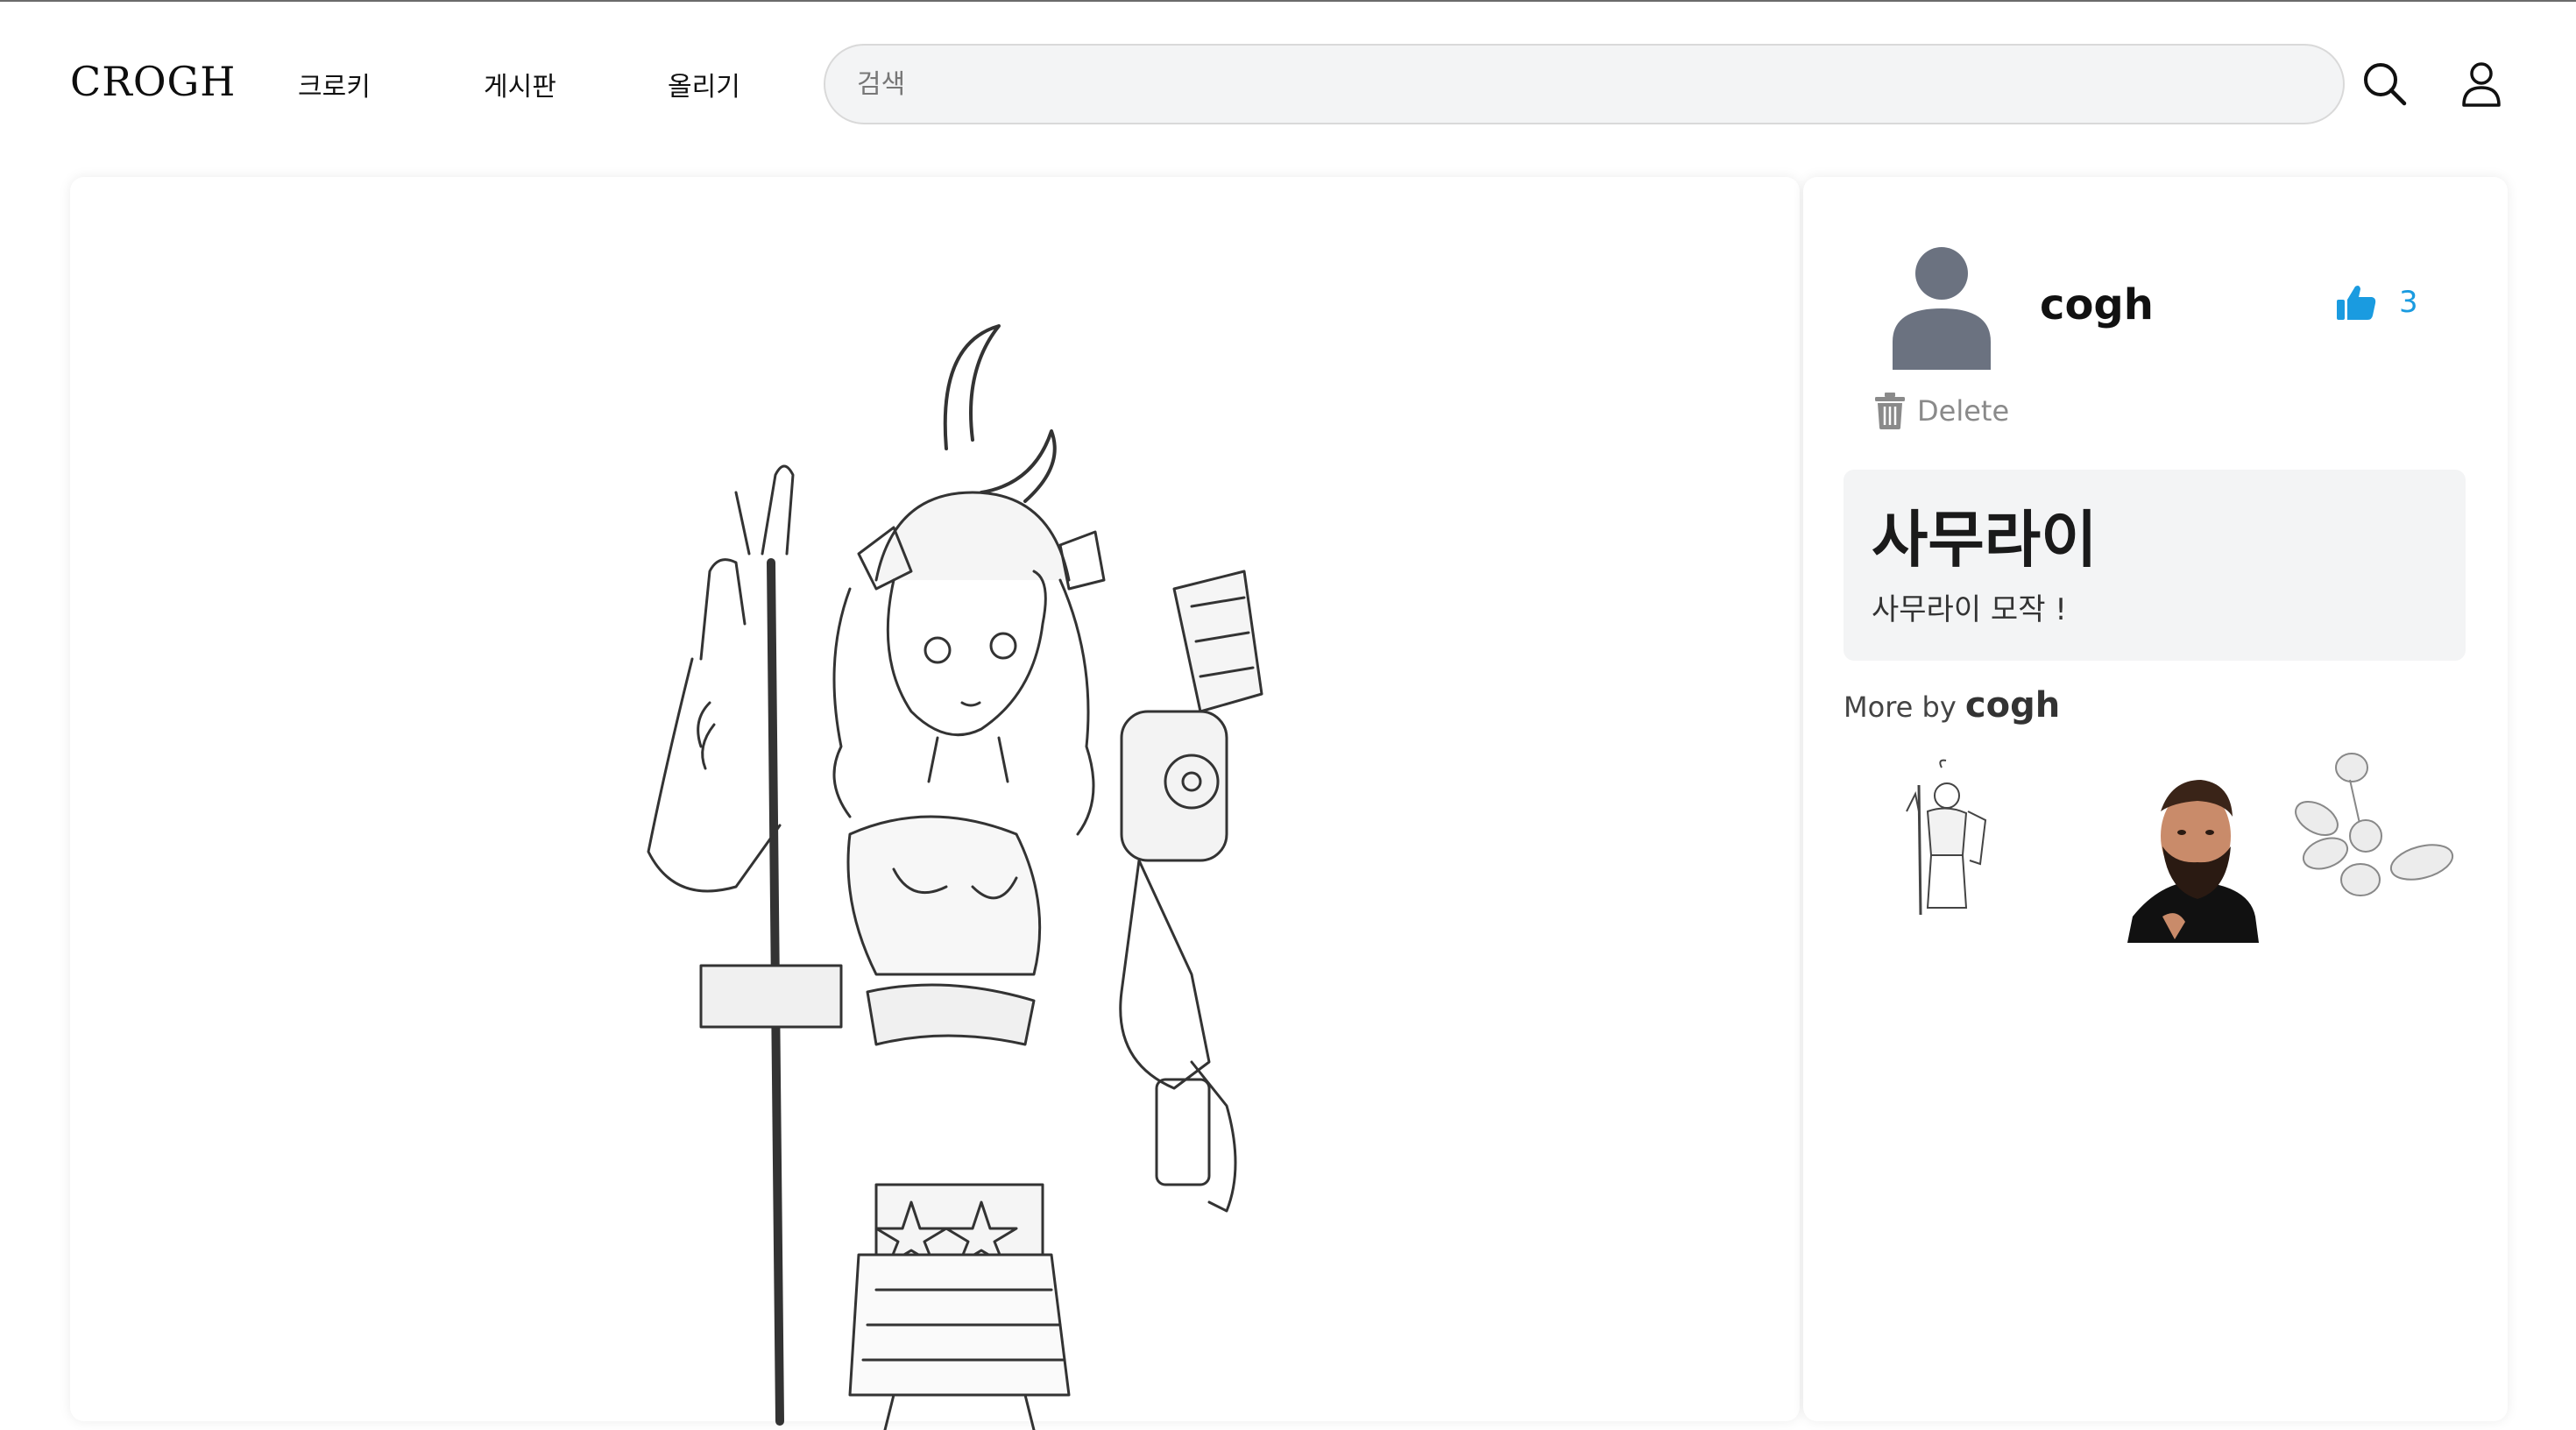  Describe the element at coordinates (2408, 302) in the screenshot. I see `like-count: 3` at that location.